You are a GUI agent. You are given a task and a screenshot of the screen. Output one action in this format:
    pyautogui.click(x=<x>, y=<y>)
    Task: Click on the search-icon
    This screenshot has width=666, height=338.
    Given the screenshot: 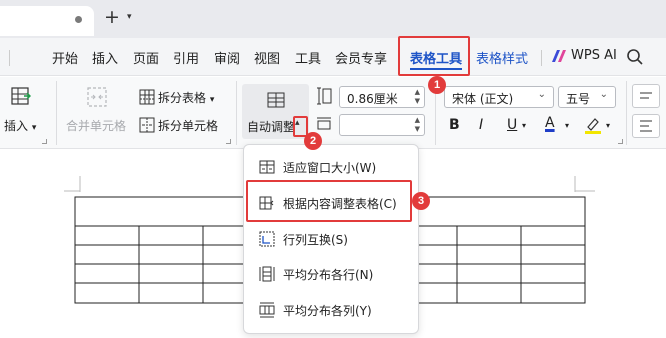 What is the action you would take?
    pyautogui.click(x=635, y=57)
    